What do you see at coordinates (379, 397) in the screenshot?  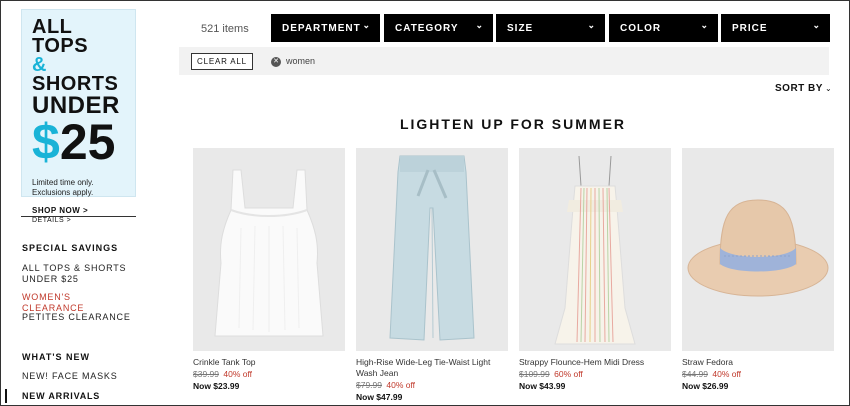 I see `product-sale-price: Now $47.99` at bounding box center [379, 397].